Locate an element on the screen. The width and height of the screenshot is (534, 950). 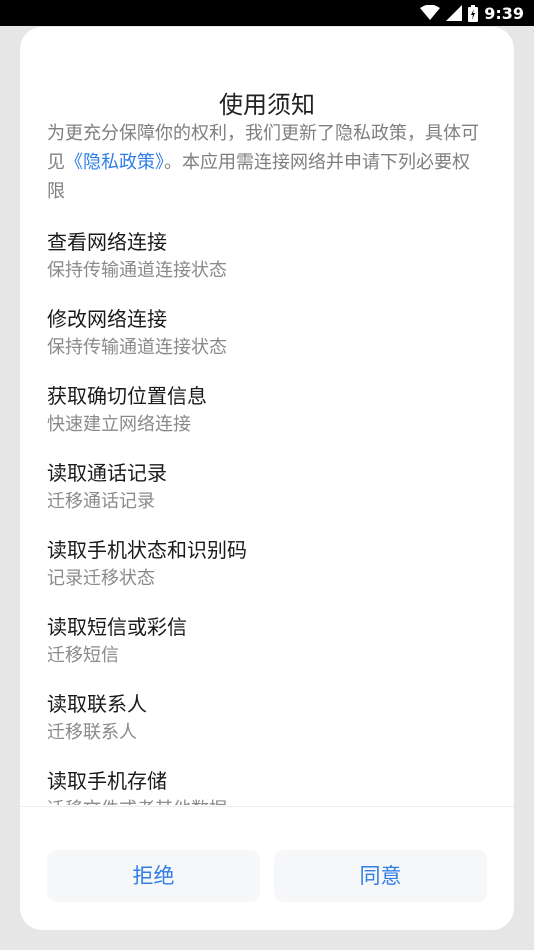
permission-title: 获取确切位置信息 is located at coordinates (127, 396).